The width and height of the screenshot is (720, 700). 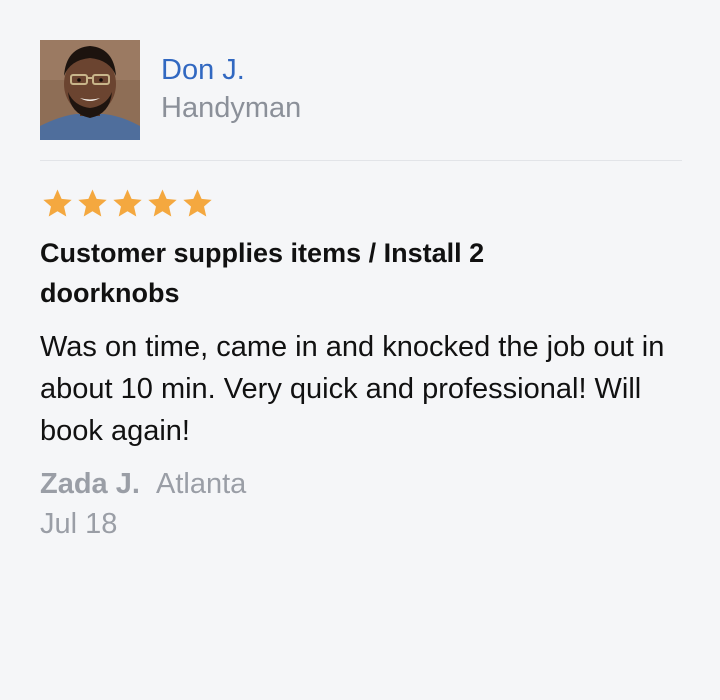 I want to click on pro-role: Handyman, so click(x=231, y=108).